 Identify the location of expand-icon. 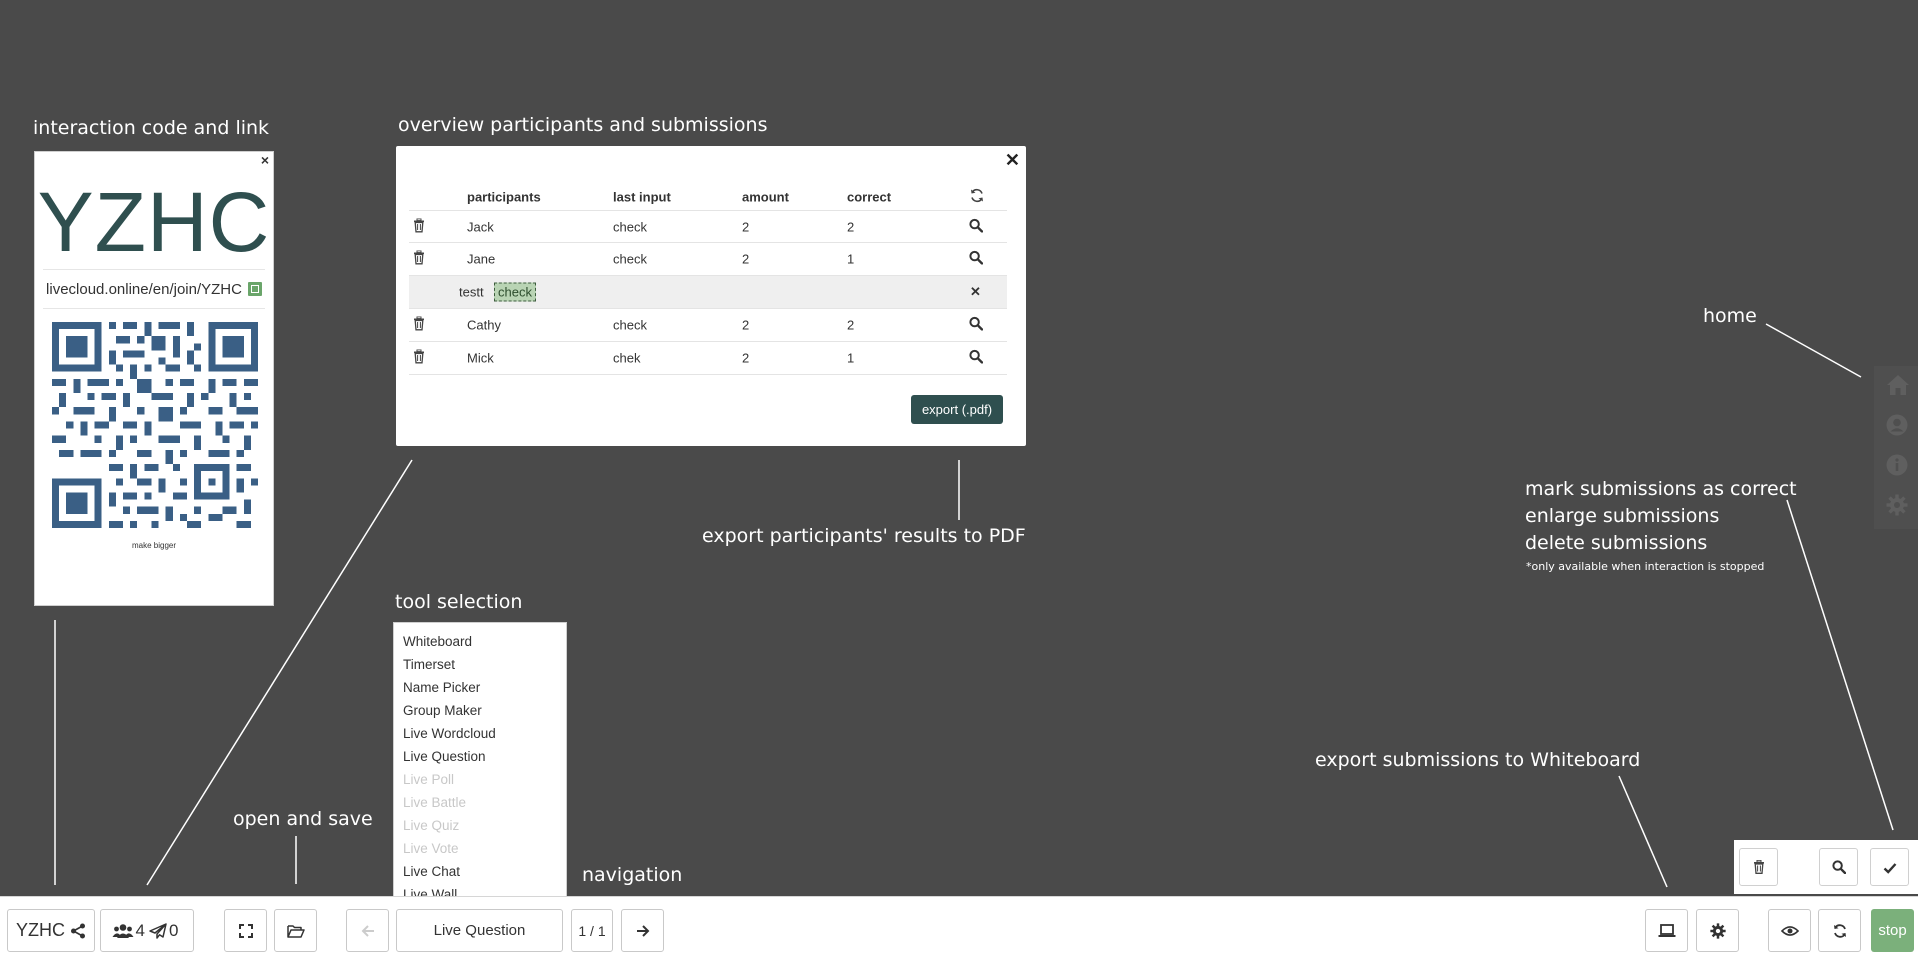
(245, 930).